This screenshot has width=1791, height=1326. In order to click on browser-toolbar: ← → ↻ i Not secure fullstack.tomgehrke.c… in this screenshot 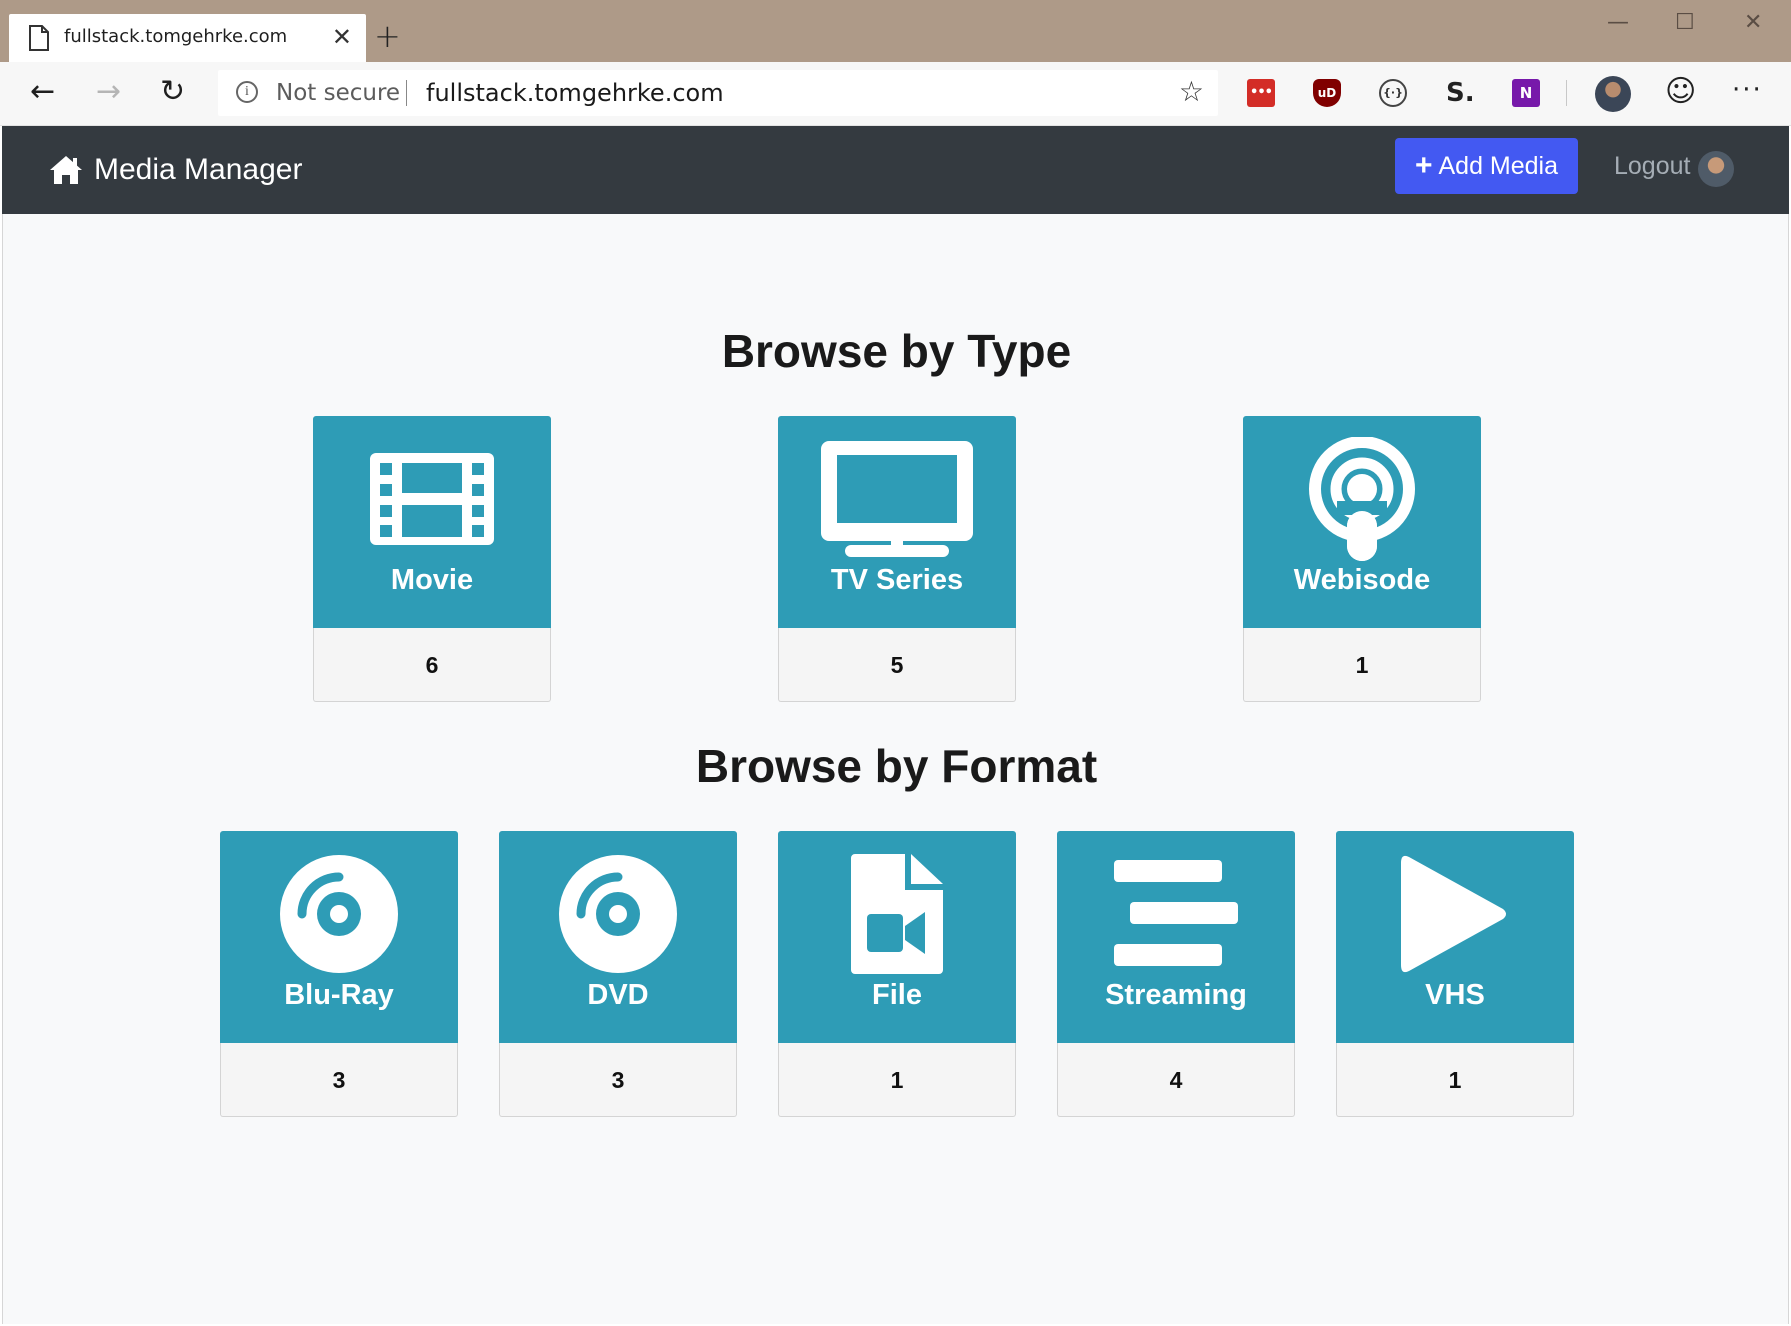, I will do `click(895, 94)`.